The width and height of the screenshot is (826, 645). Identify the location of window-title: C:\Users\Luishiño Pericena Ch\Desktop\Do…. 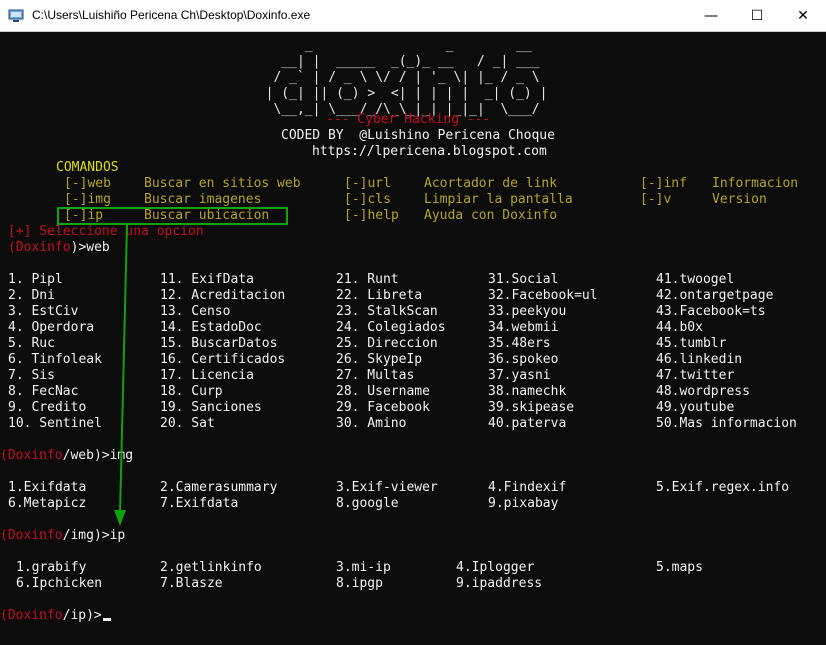
(171, 15).